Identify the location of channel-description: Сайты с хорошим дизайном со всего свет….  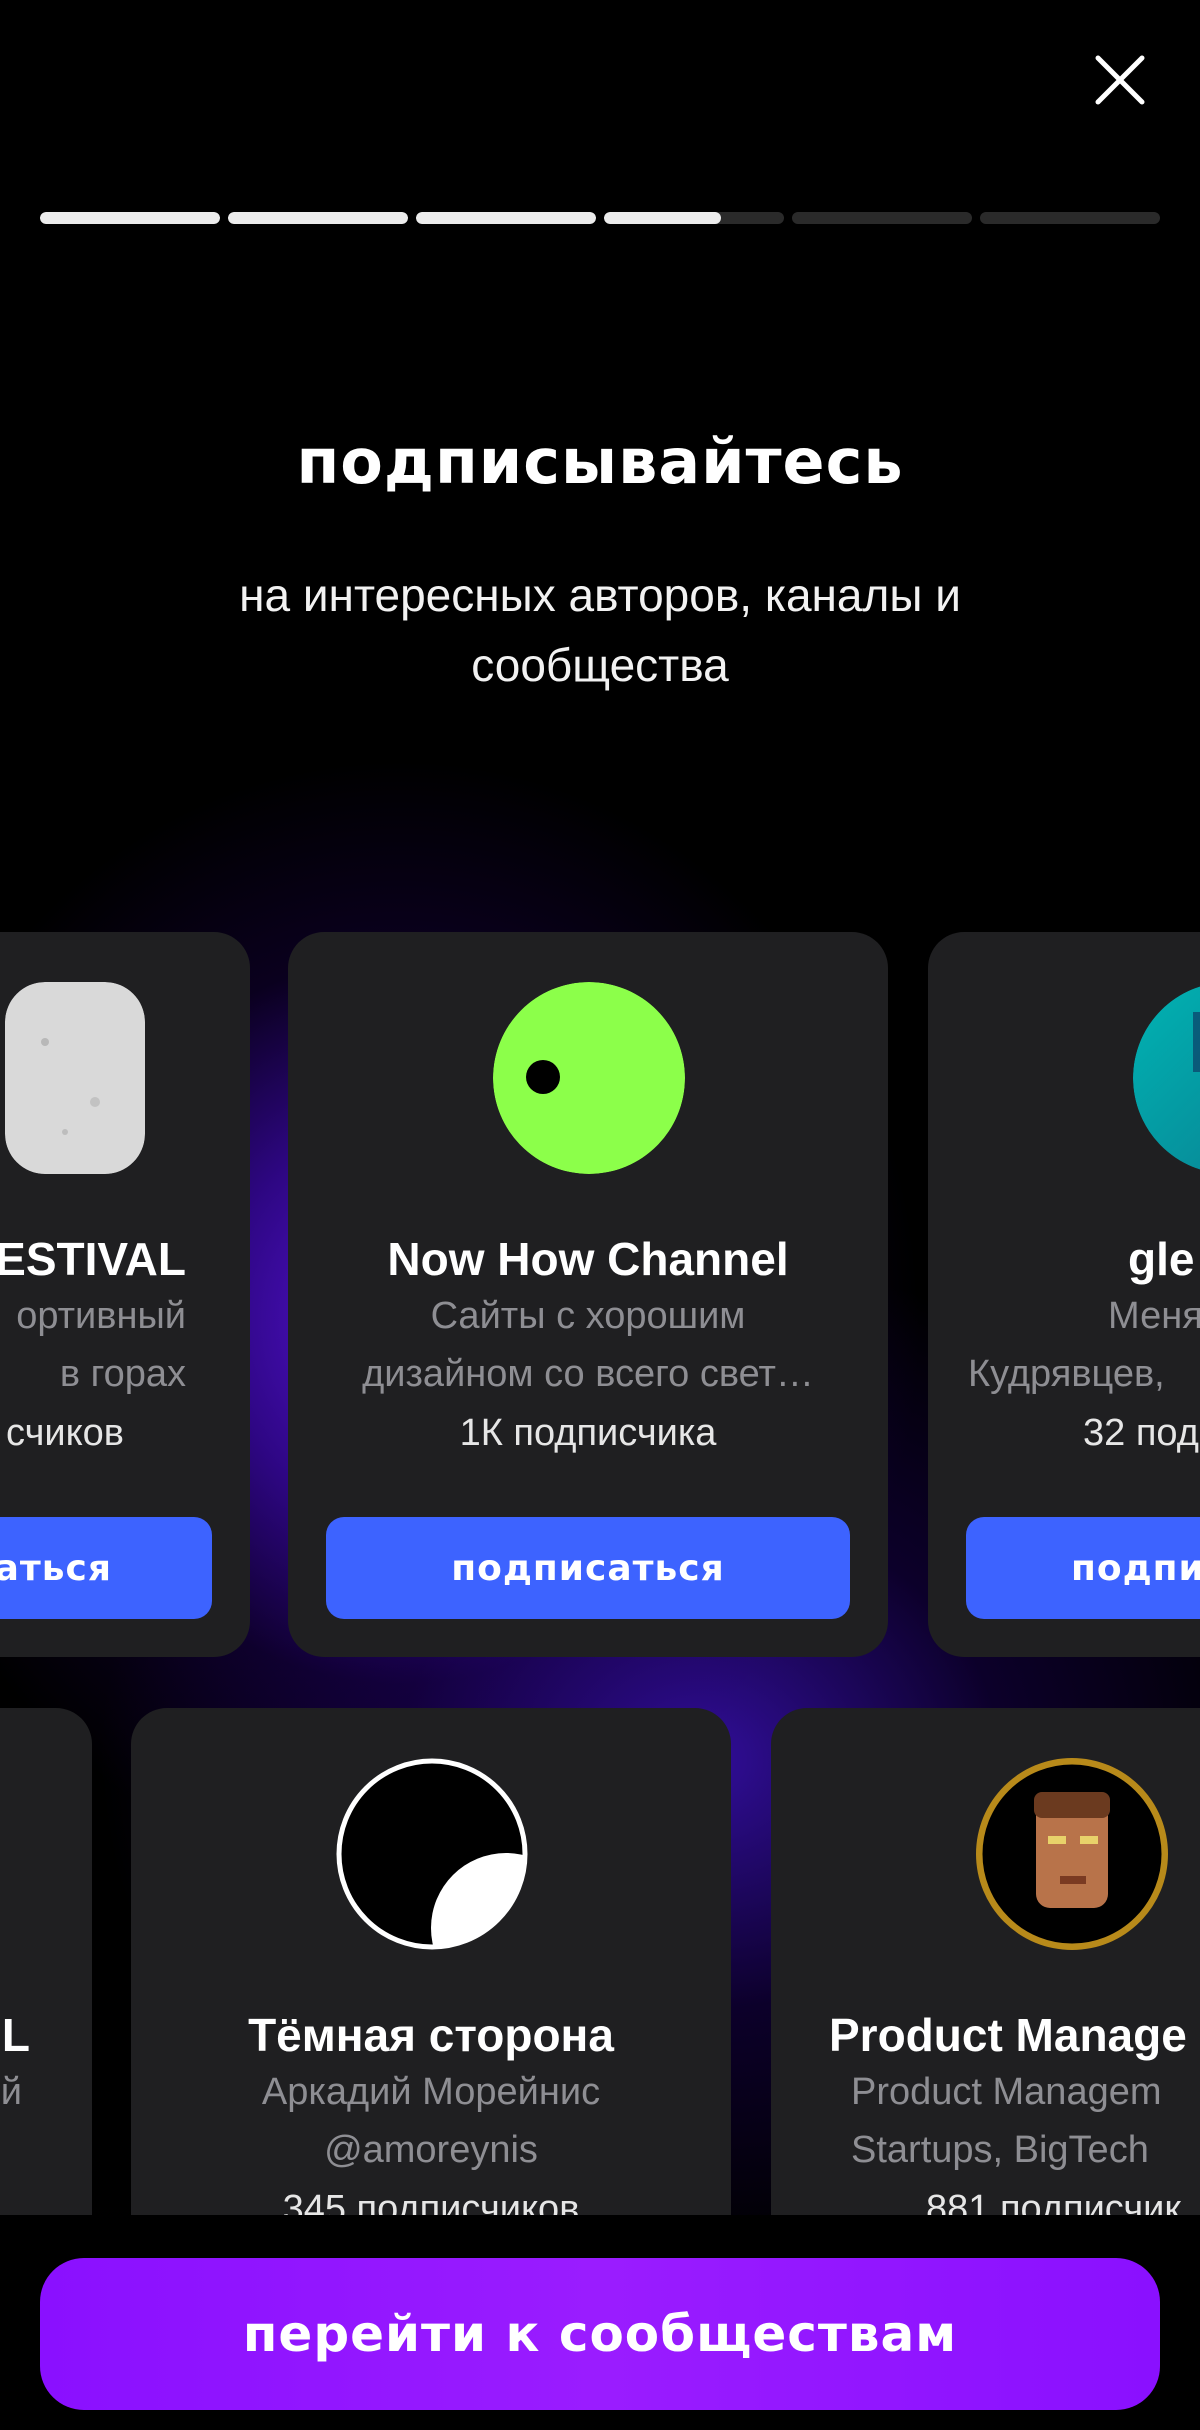
(588, 1345).